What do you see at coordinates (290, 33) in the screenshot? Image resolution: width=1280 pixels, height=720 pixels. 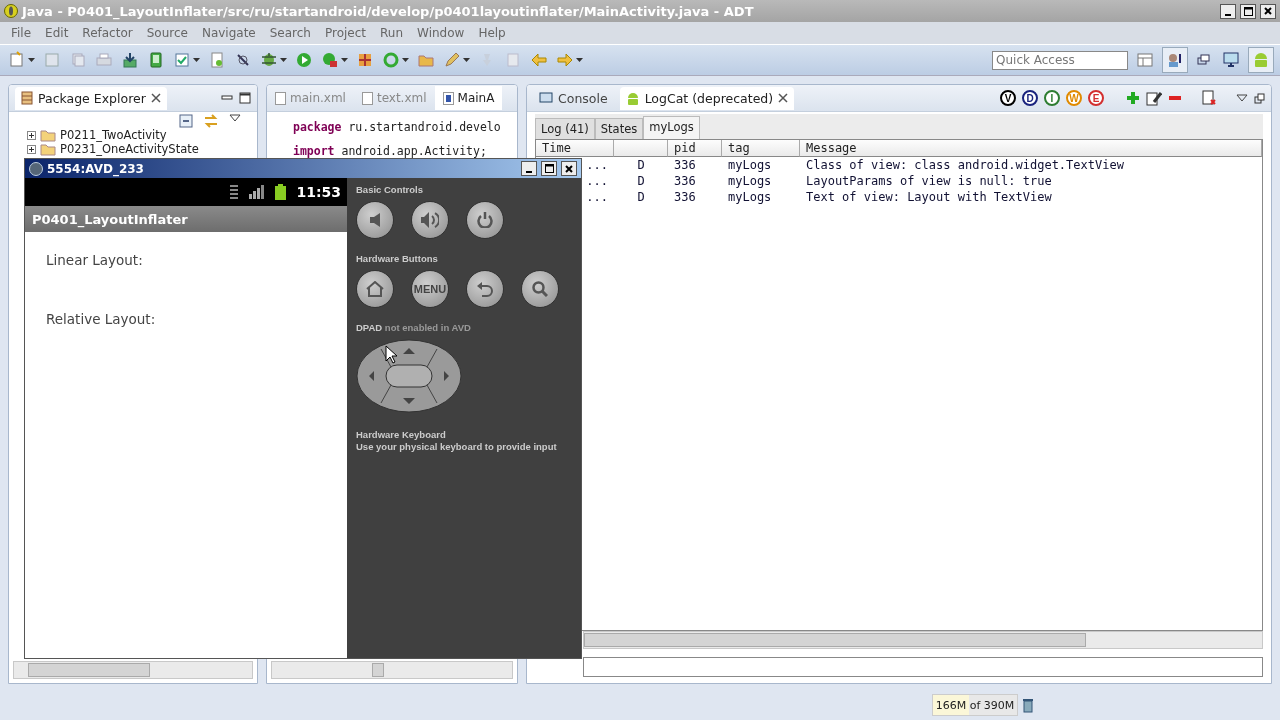 I see `menu-item: Search` at bounding box center [290, 33].